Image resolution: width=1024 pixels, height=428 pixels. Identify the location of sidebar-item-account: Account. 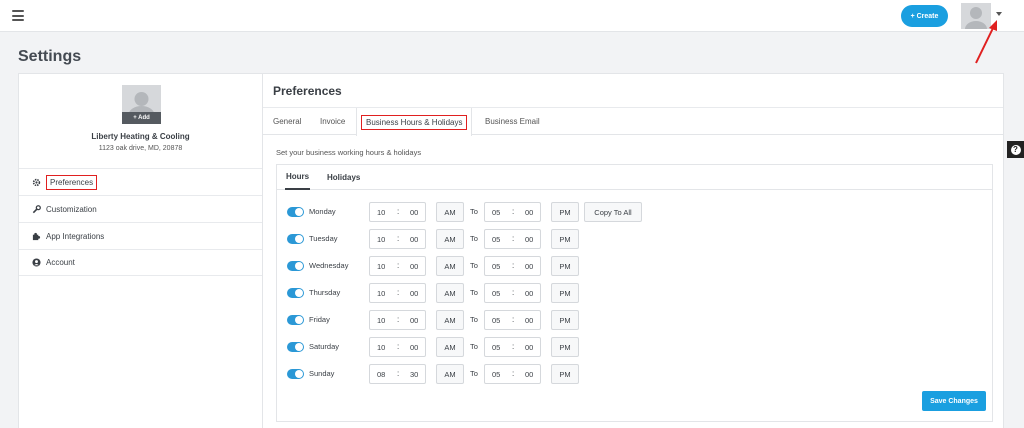
(140, 262).